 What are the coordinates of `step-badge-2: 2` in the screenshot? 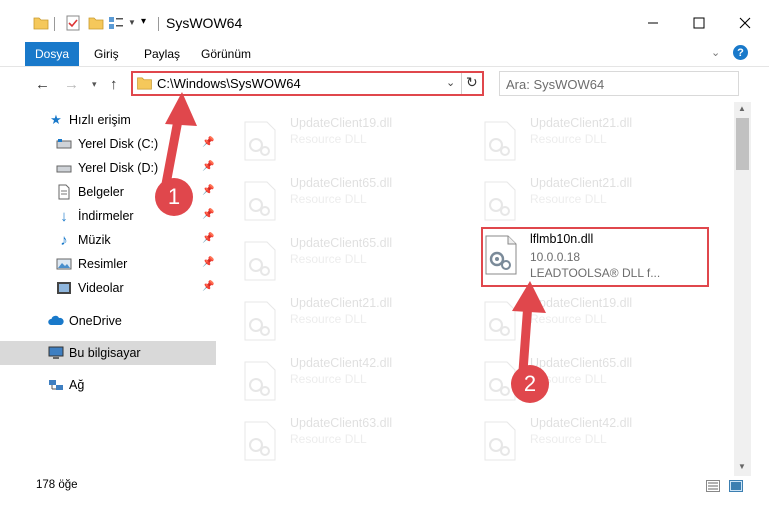 It's located at (530, 384).